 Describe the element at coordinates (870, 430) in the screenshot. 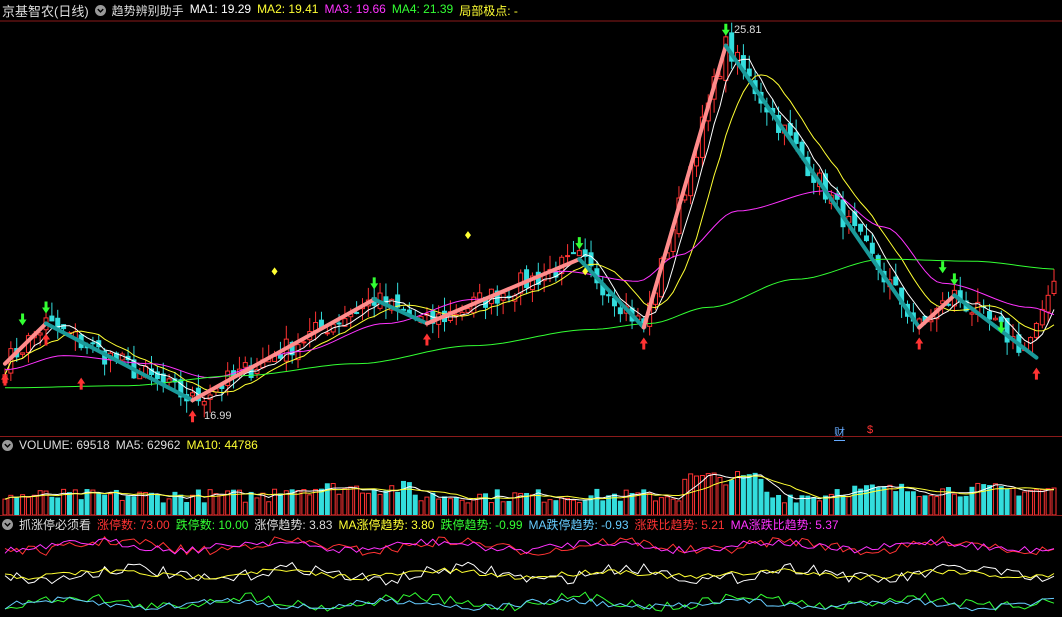

I see `dollar-tag: $` at that location.